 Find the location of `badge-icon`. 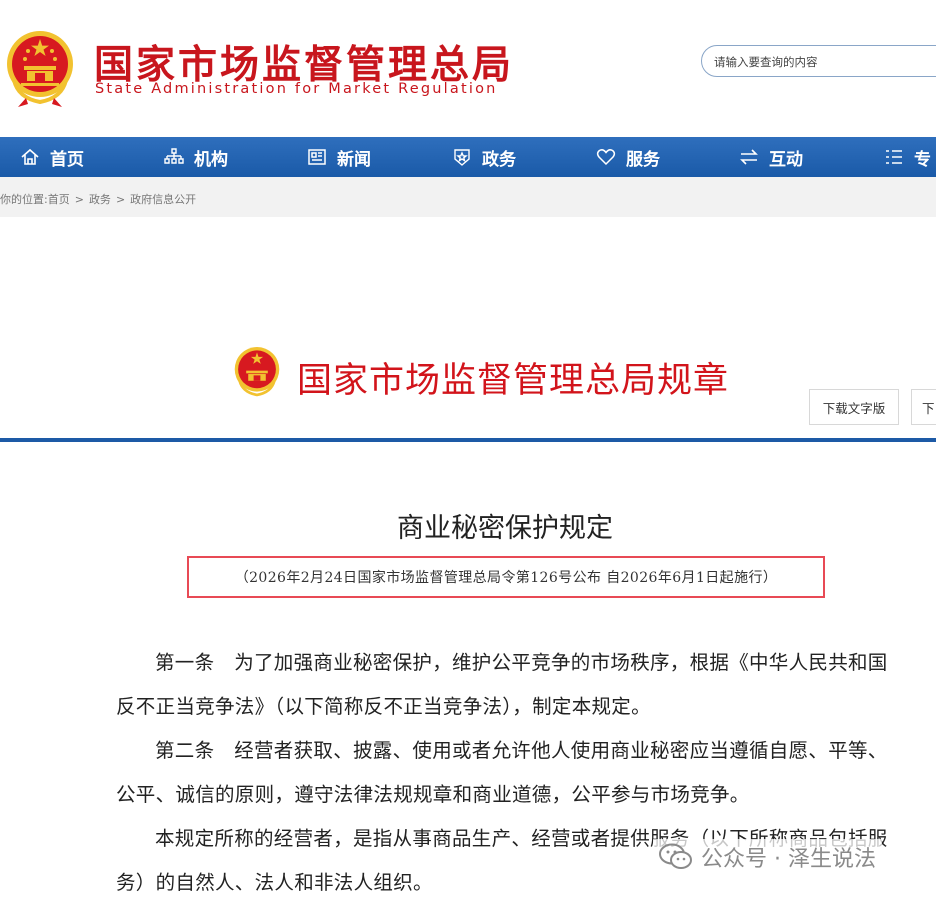

badge-icon is located at coordinates (462, 157).